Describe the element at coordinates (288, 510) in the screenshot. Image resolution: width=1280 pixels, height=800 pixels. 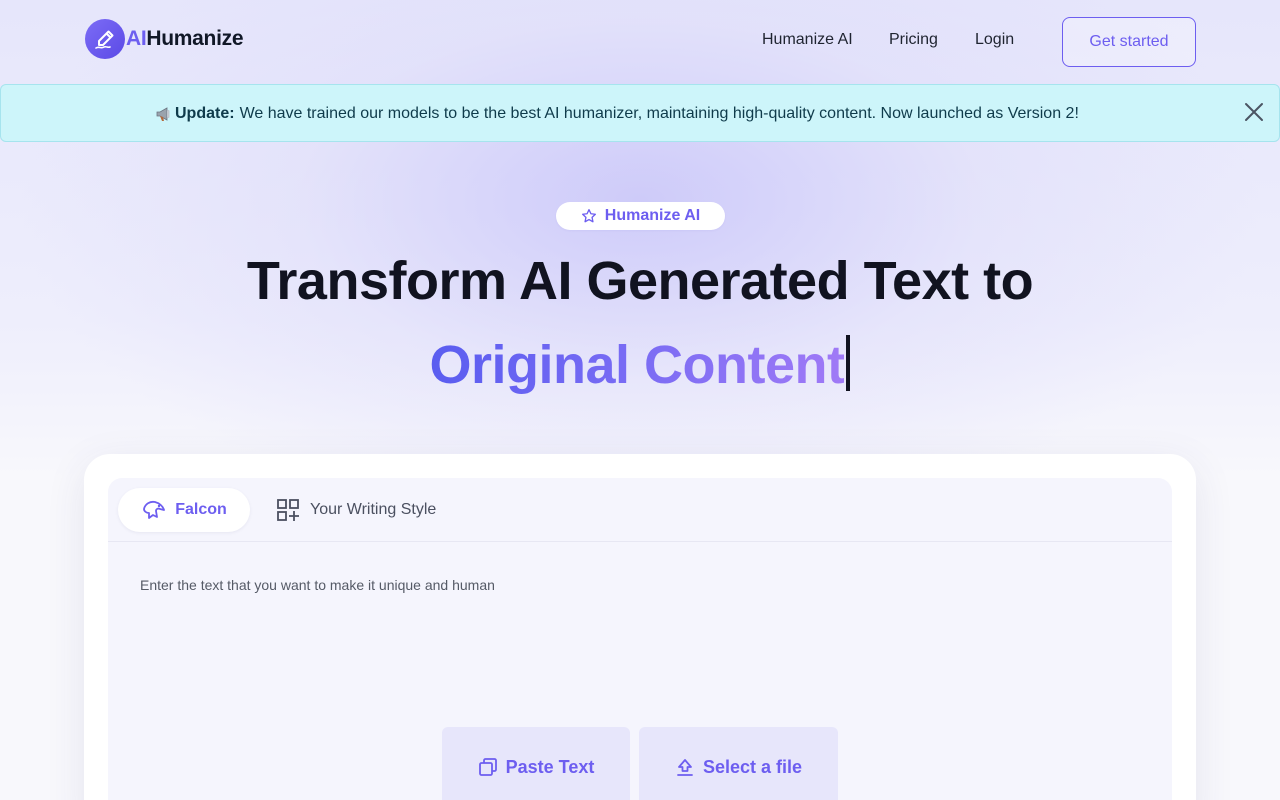
I see `grid-plus-icon` at that location.